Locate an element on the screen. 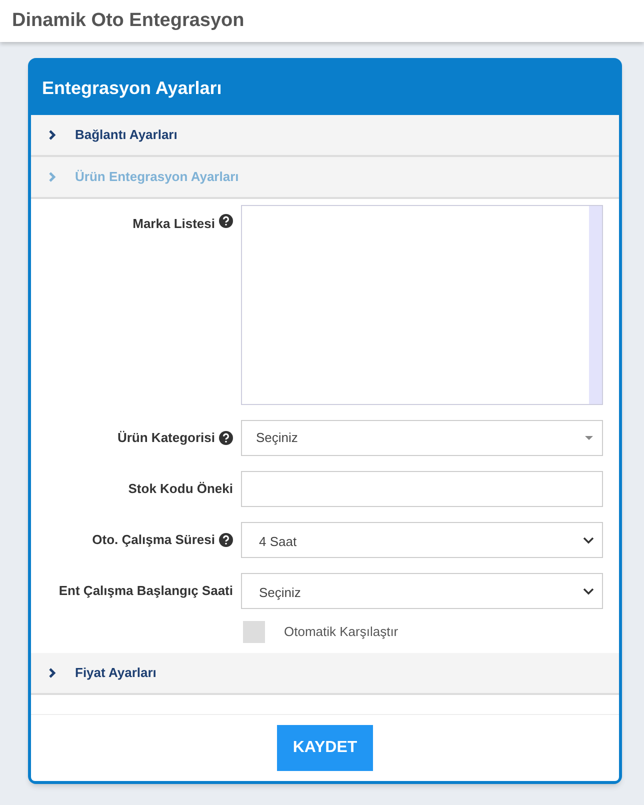  field-label: Oto. Çalışma Süresi is located at coordinates (153, 540).